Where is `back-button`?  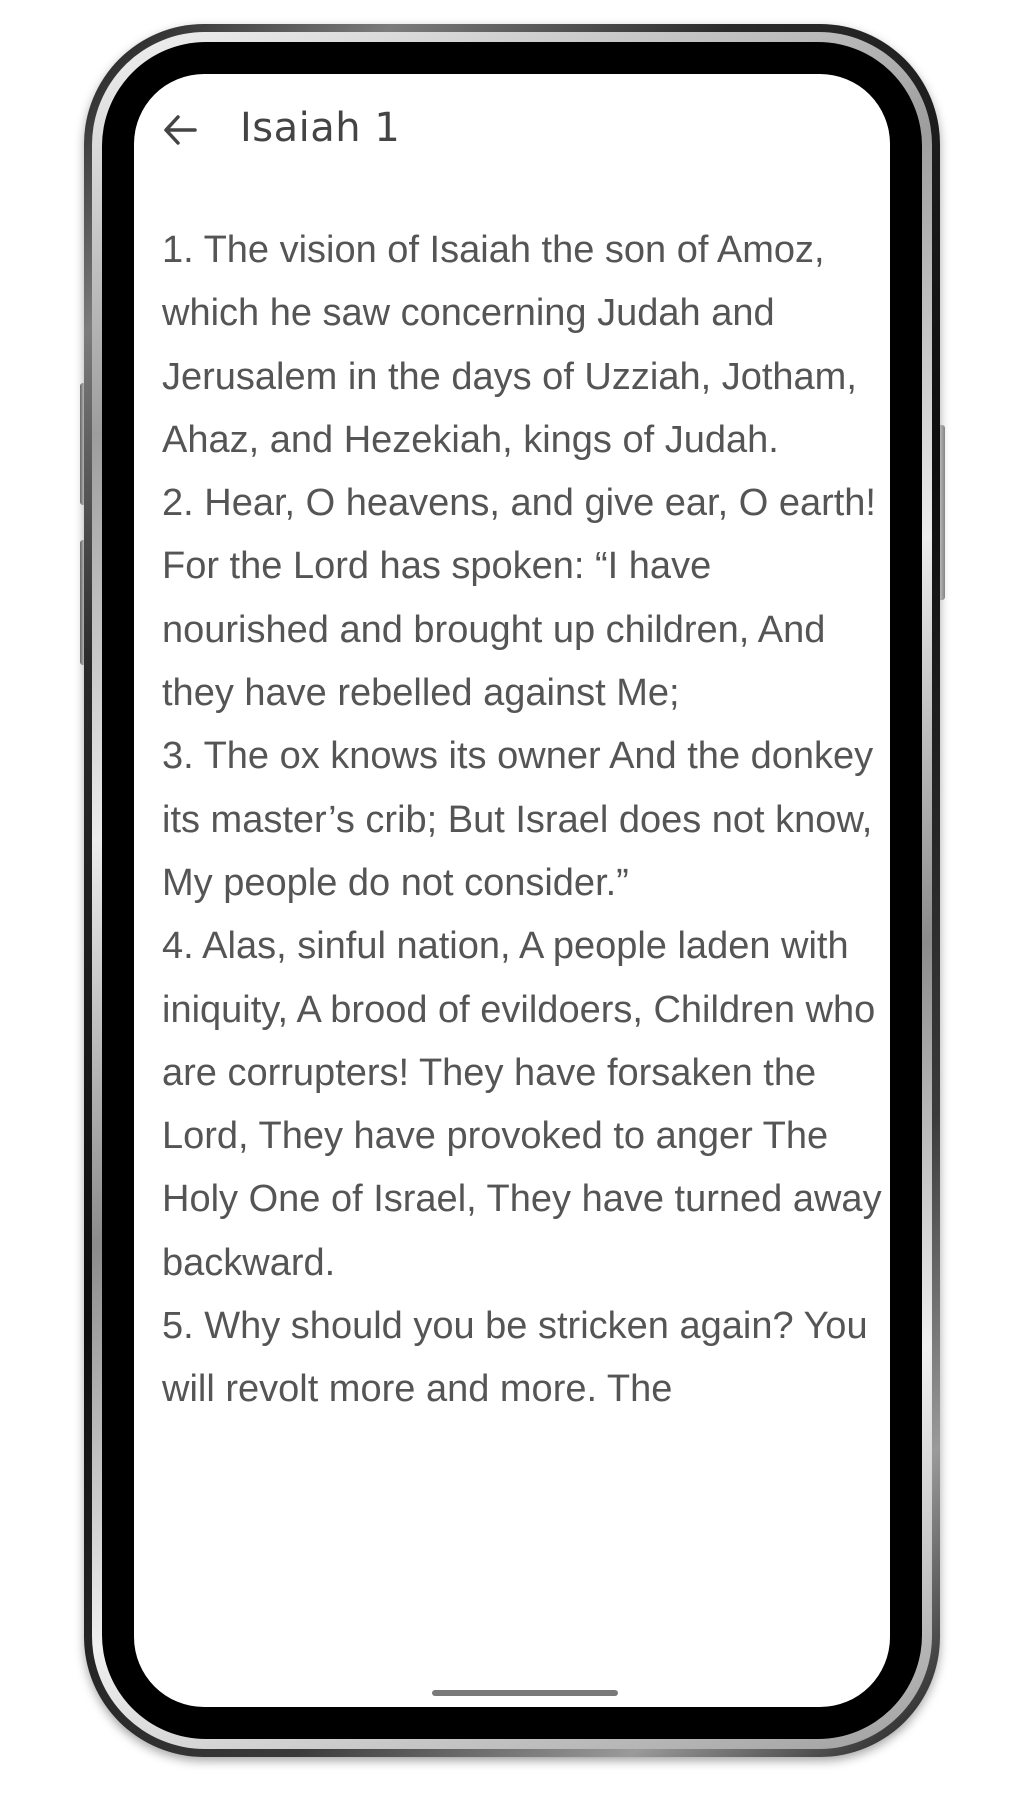
back-button is located at coordinates (180, 130).